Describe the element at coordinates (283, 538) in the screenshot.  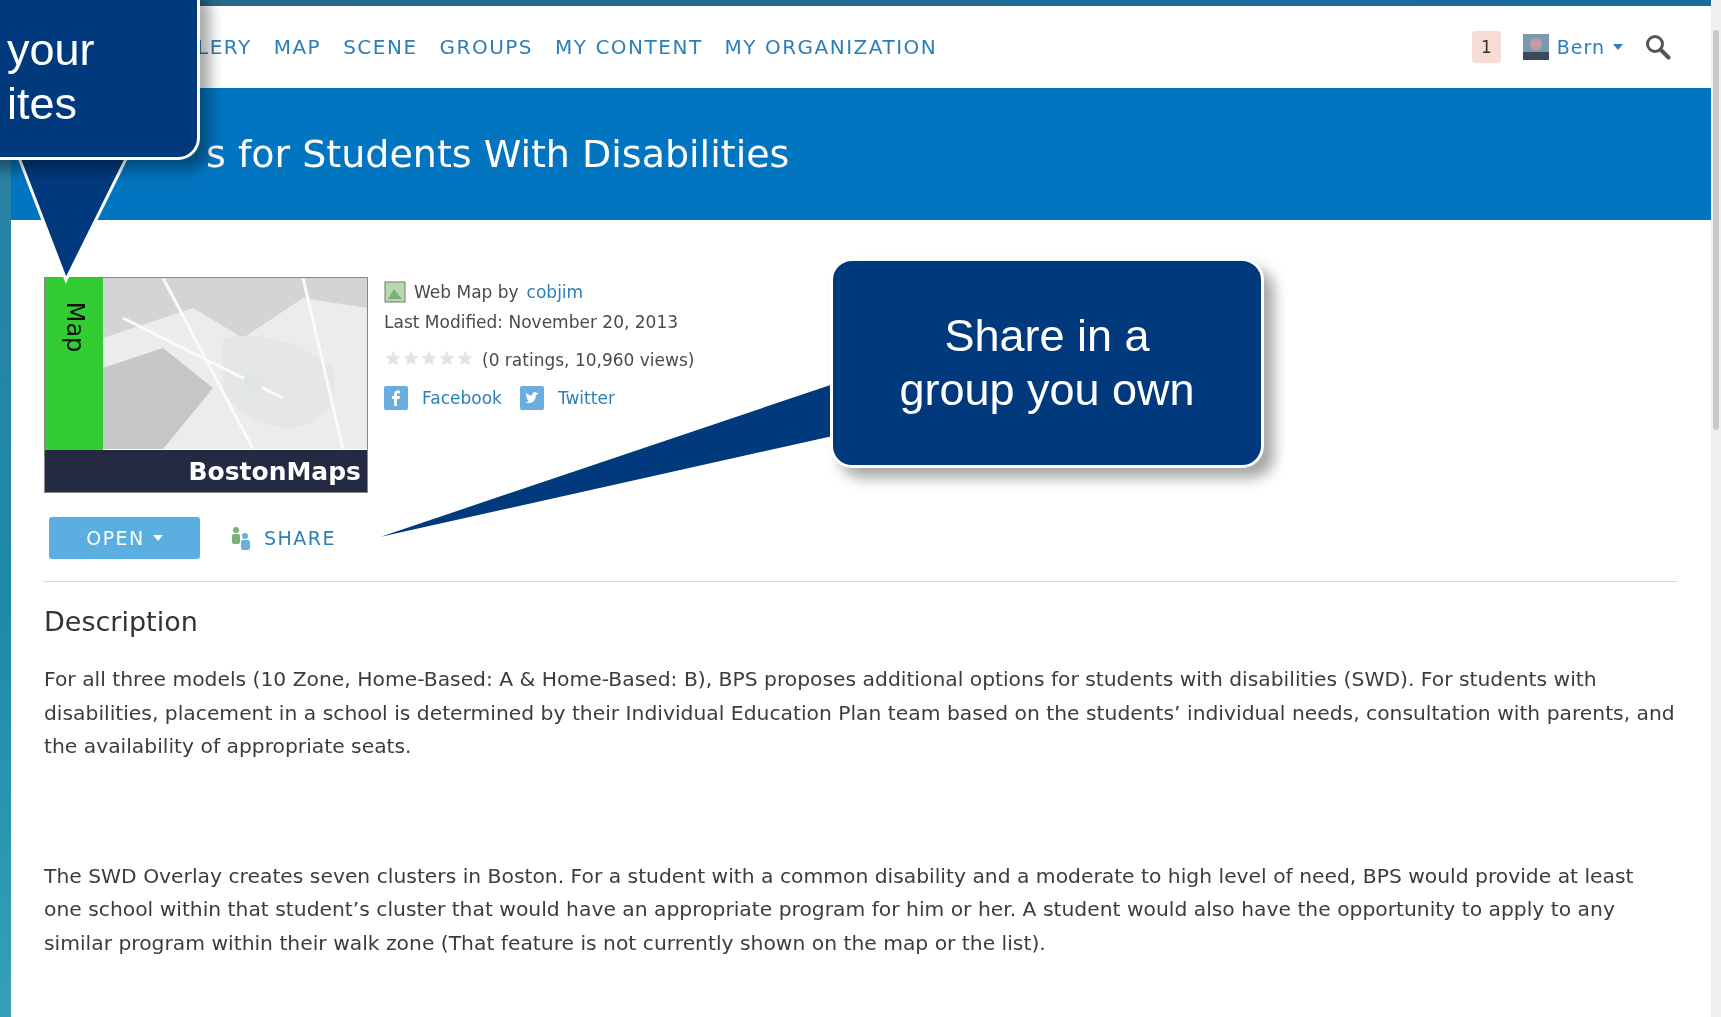
I see `share-link: SHARE` at that location.